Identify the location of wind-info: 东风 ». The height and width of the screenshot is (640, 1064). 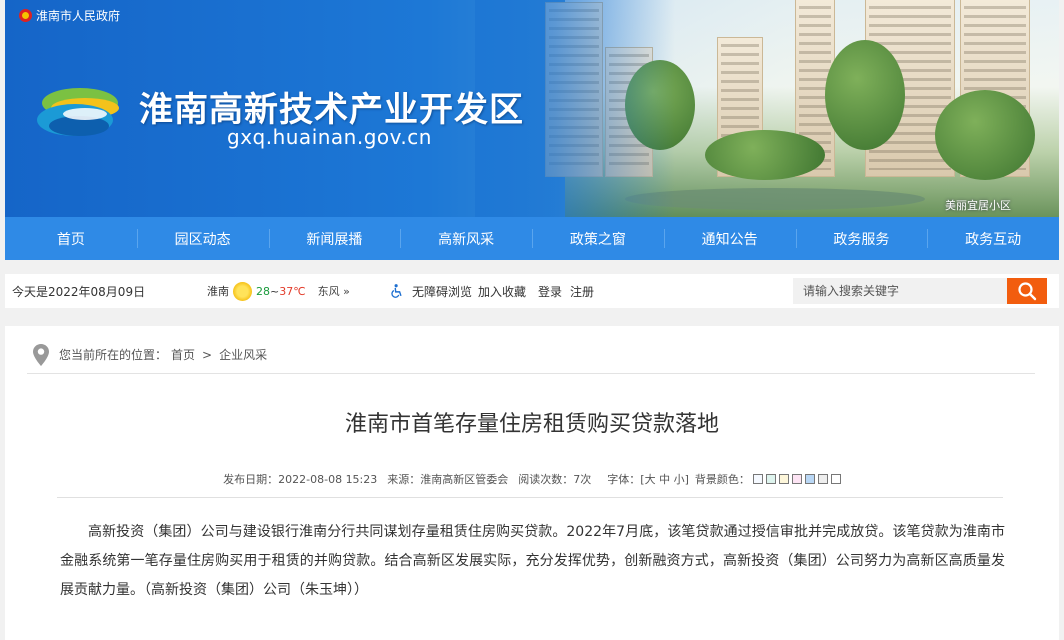
(334, 291).